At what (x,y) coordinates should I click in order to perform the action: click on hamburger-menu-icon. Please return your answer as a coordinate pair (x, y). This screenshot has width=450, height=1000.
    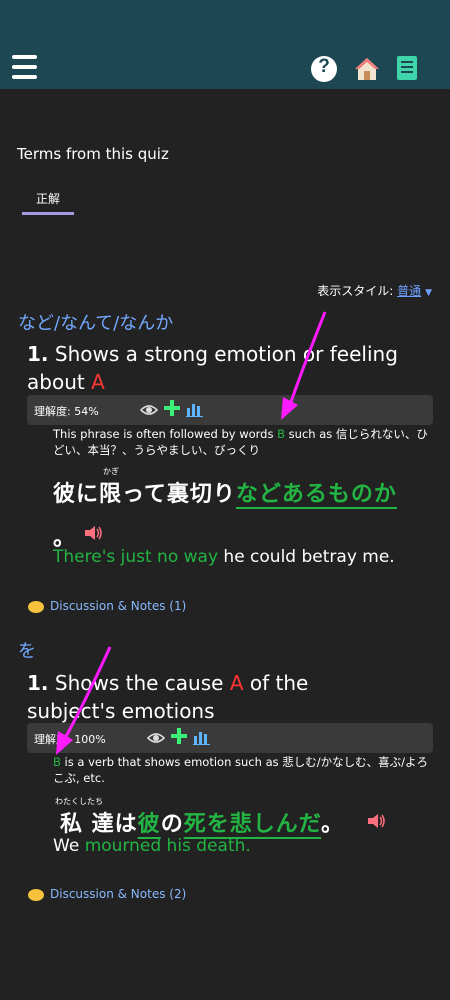
    Looking at the image, I should click on (24, 67).